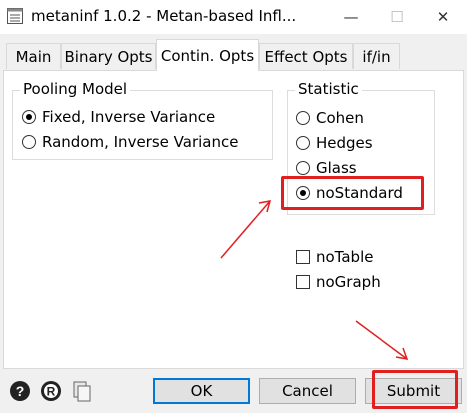 The height and width of the screenshot is (413, 467). I want to click on help-icon: ?, so click(20, 391).